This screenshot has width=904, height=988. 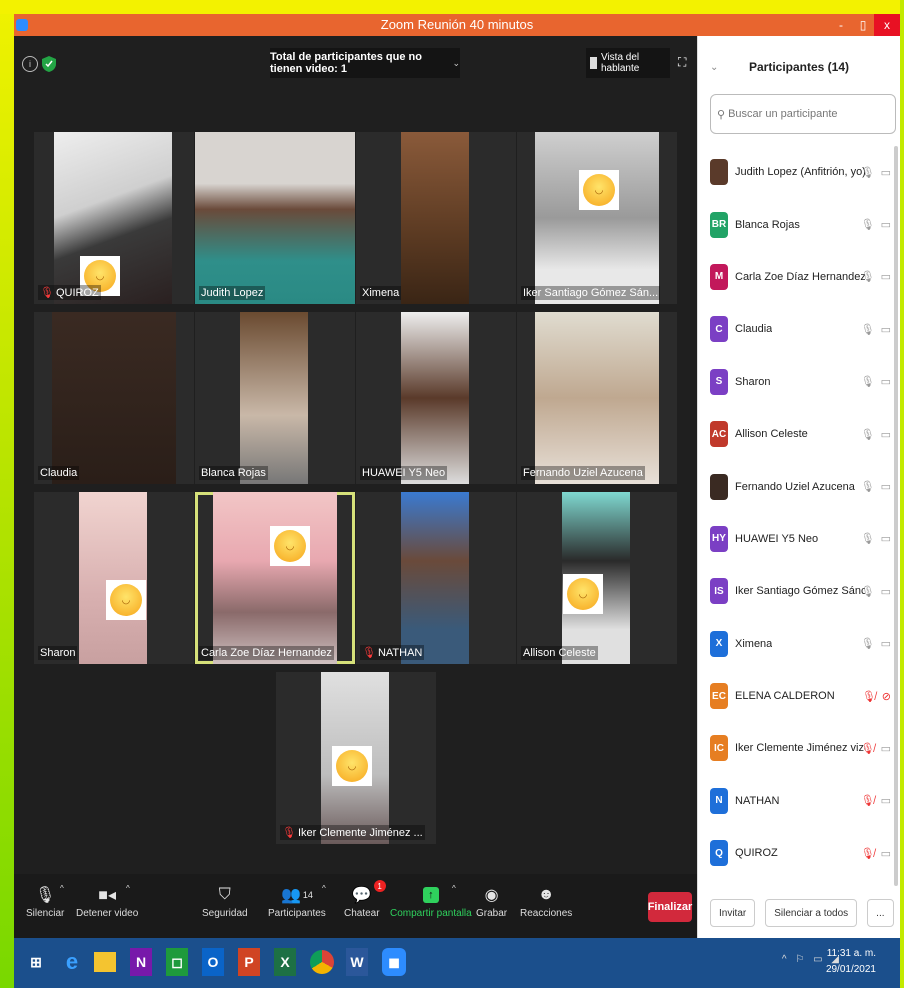 What do you see at coordinates (365, 899) in the screenshot?
I see `chat-button: 💬 1 Chatear` at bounding box center [365, 899].